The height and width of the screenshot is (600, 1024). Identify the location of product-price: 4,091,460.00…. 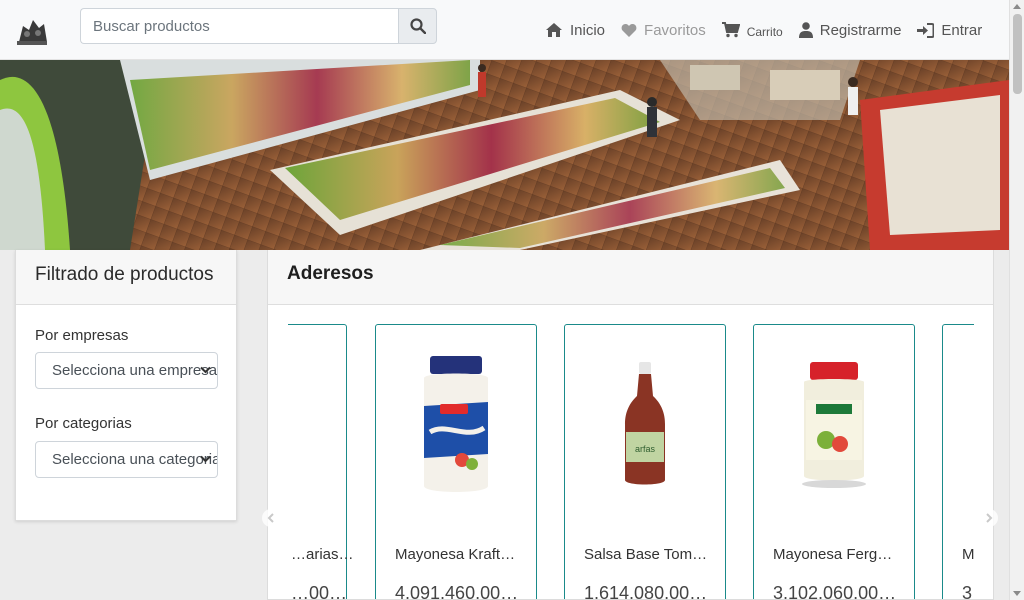
(457, 591).